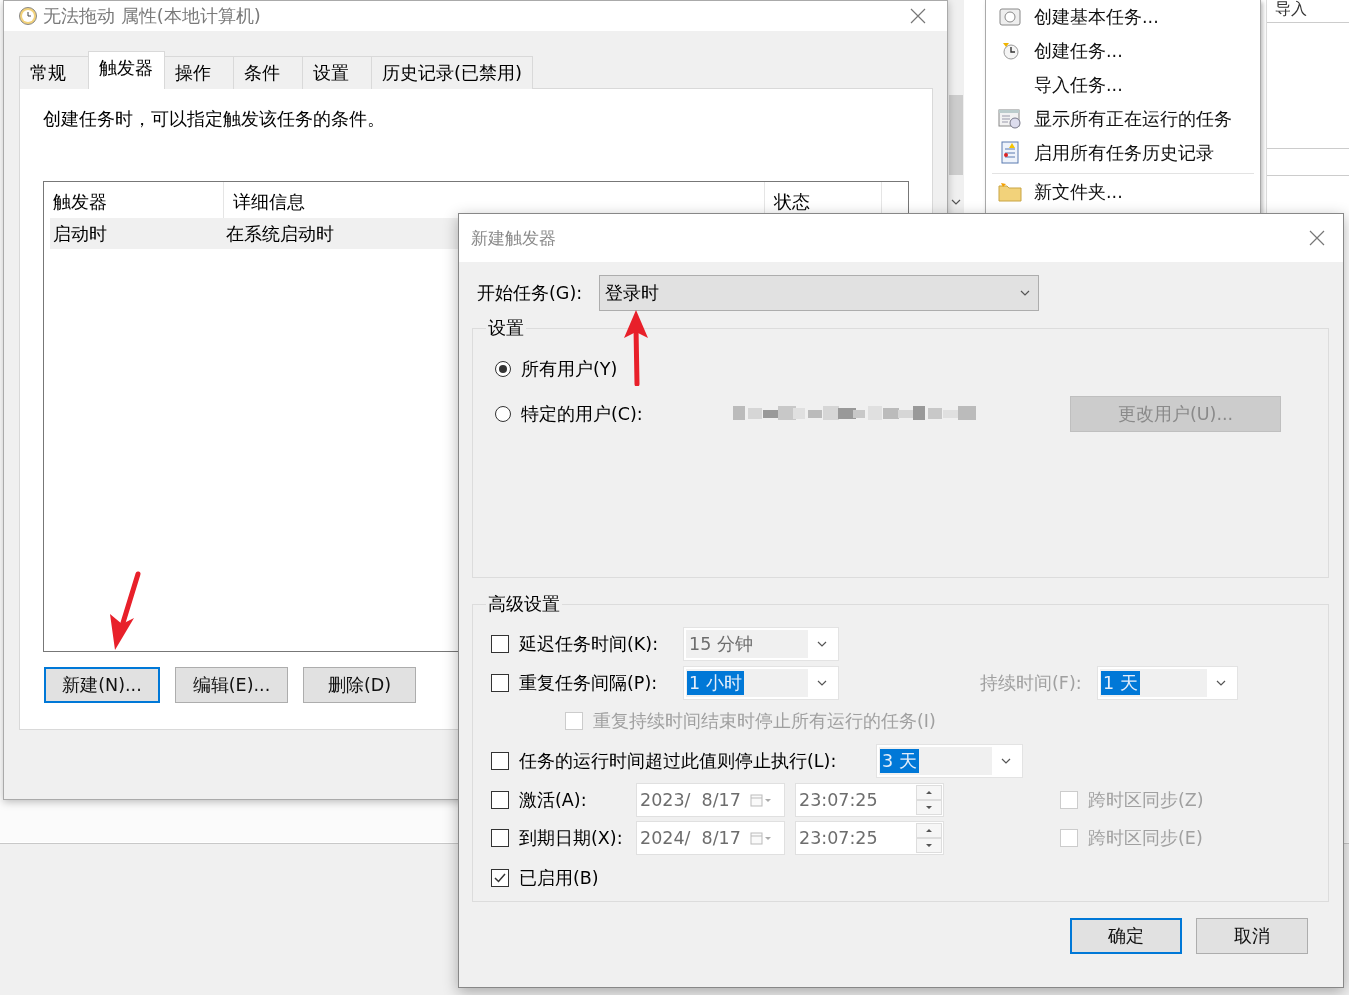  Describe the element at coordinates (80, 234) in the screenshot. I see `table-cell-text: 启动时` at that location.